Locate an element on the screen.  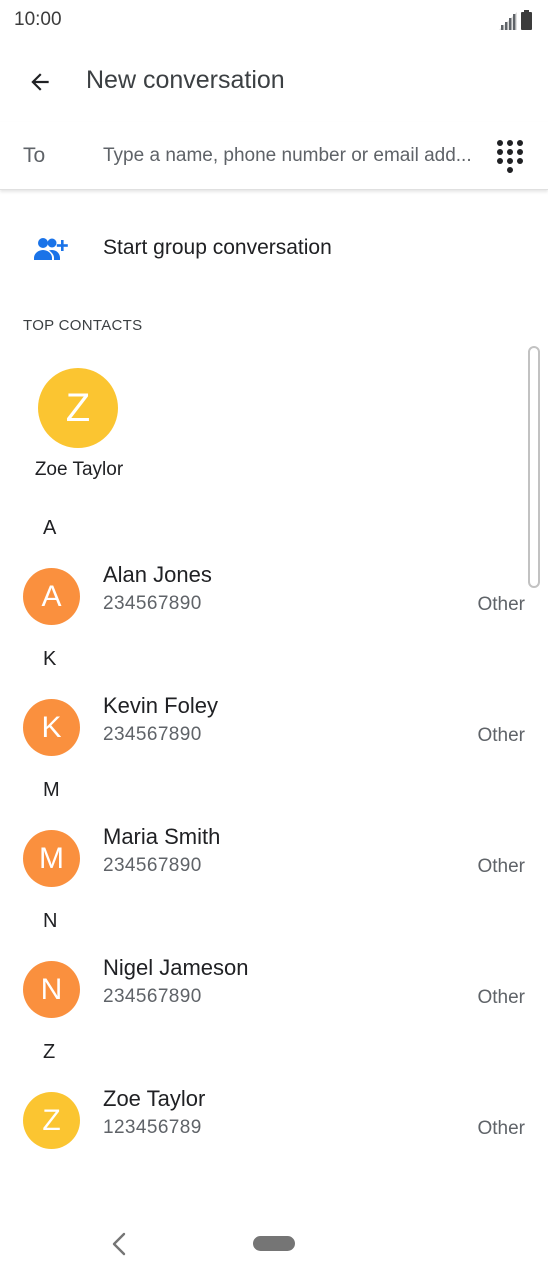
nav-back-icon is located at coordinates (120, 1244).